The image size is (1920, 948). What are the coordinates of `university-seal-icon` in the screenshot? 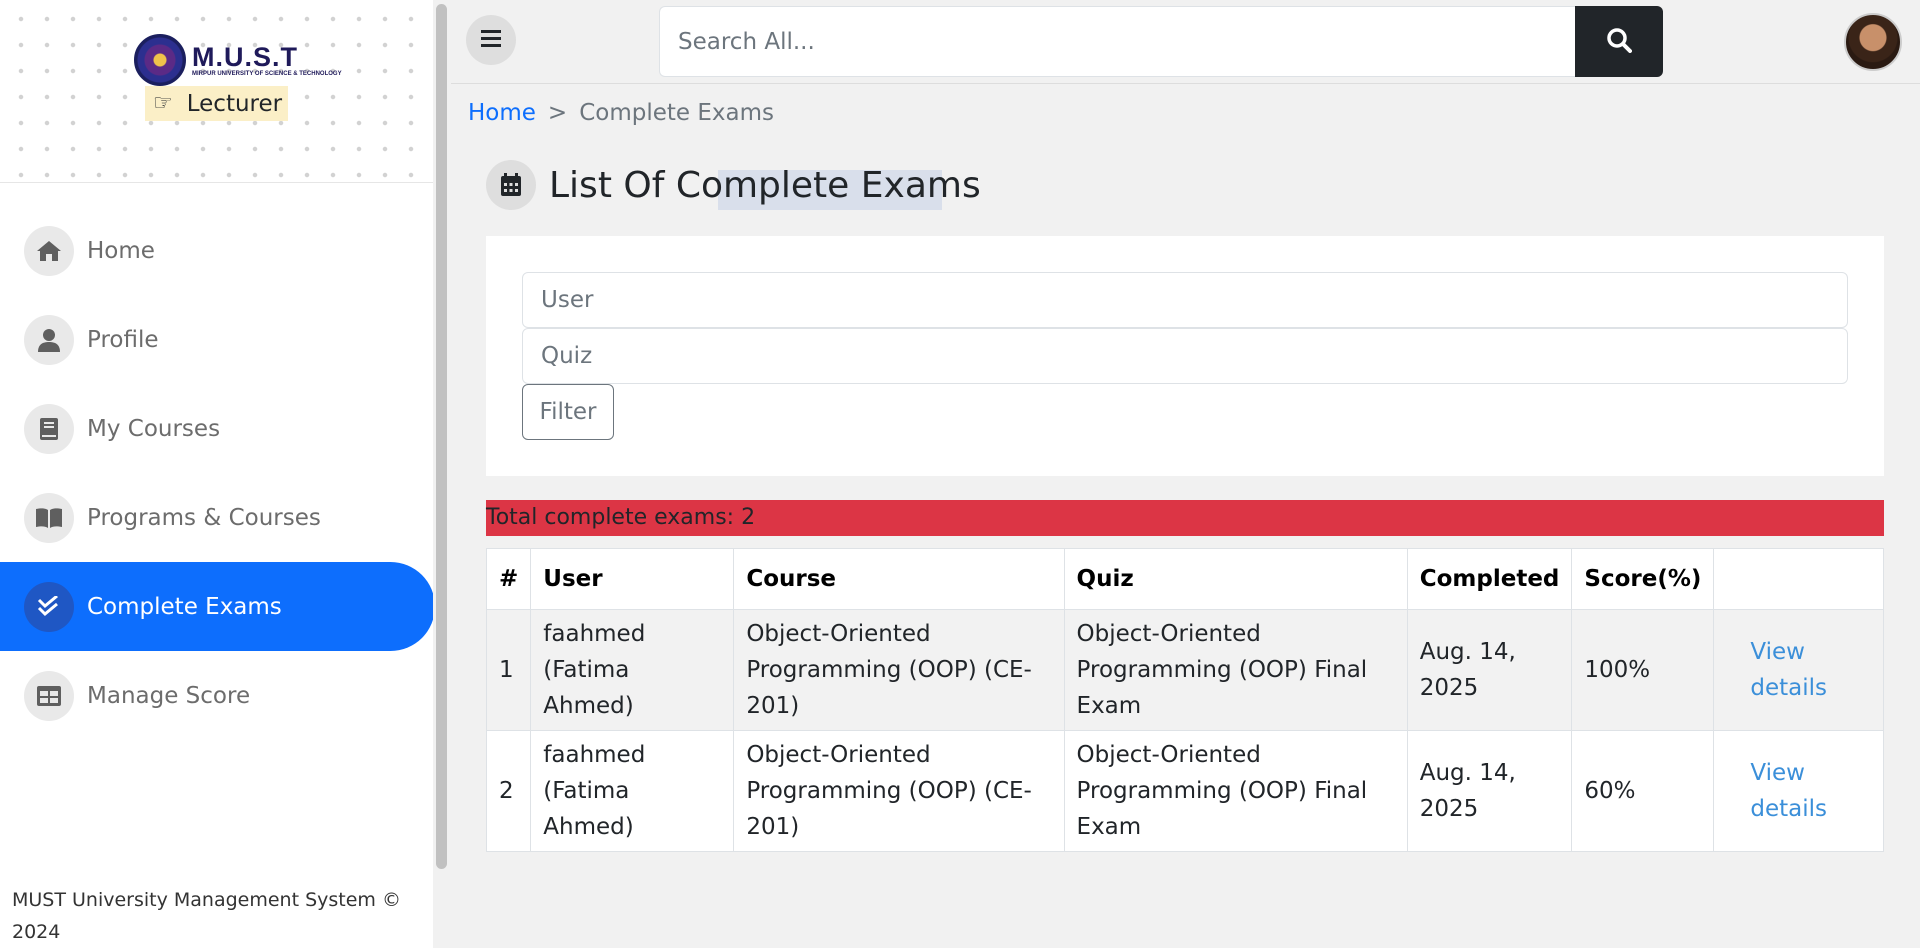 It's located at (160, 60).